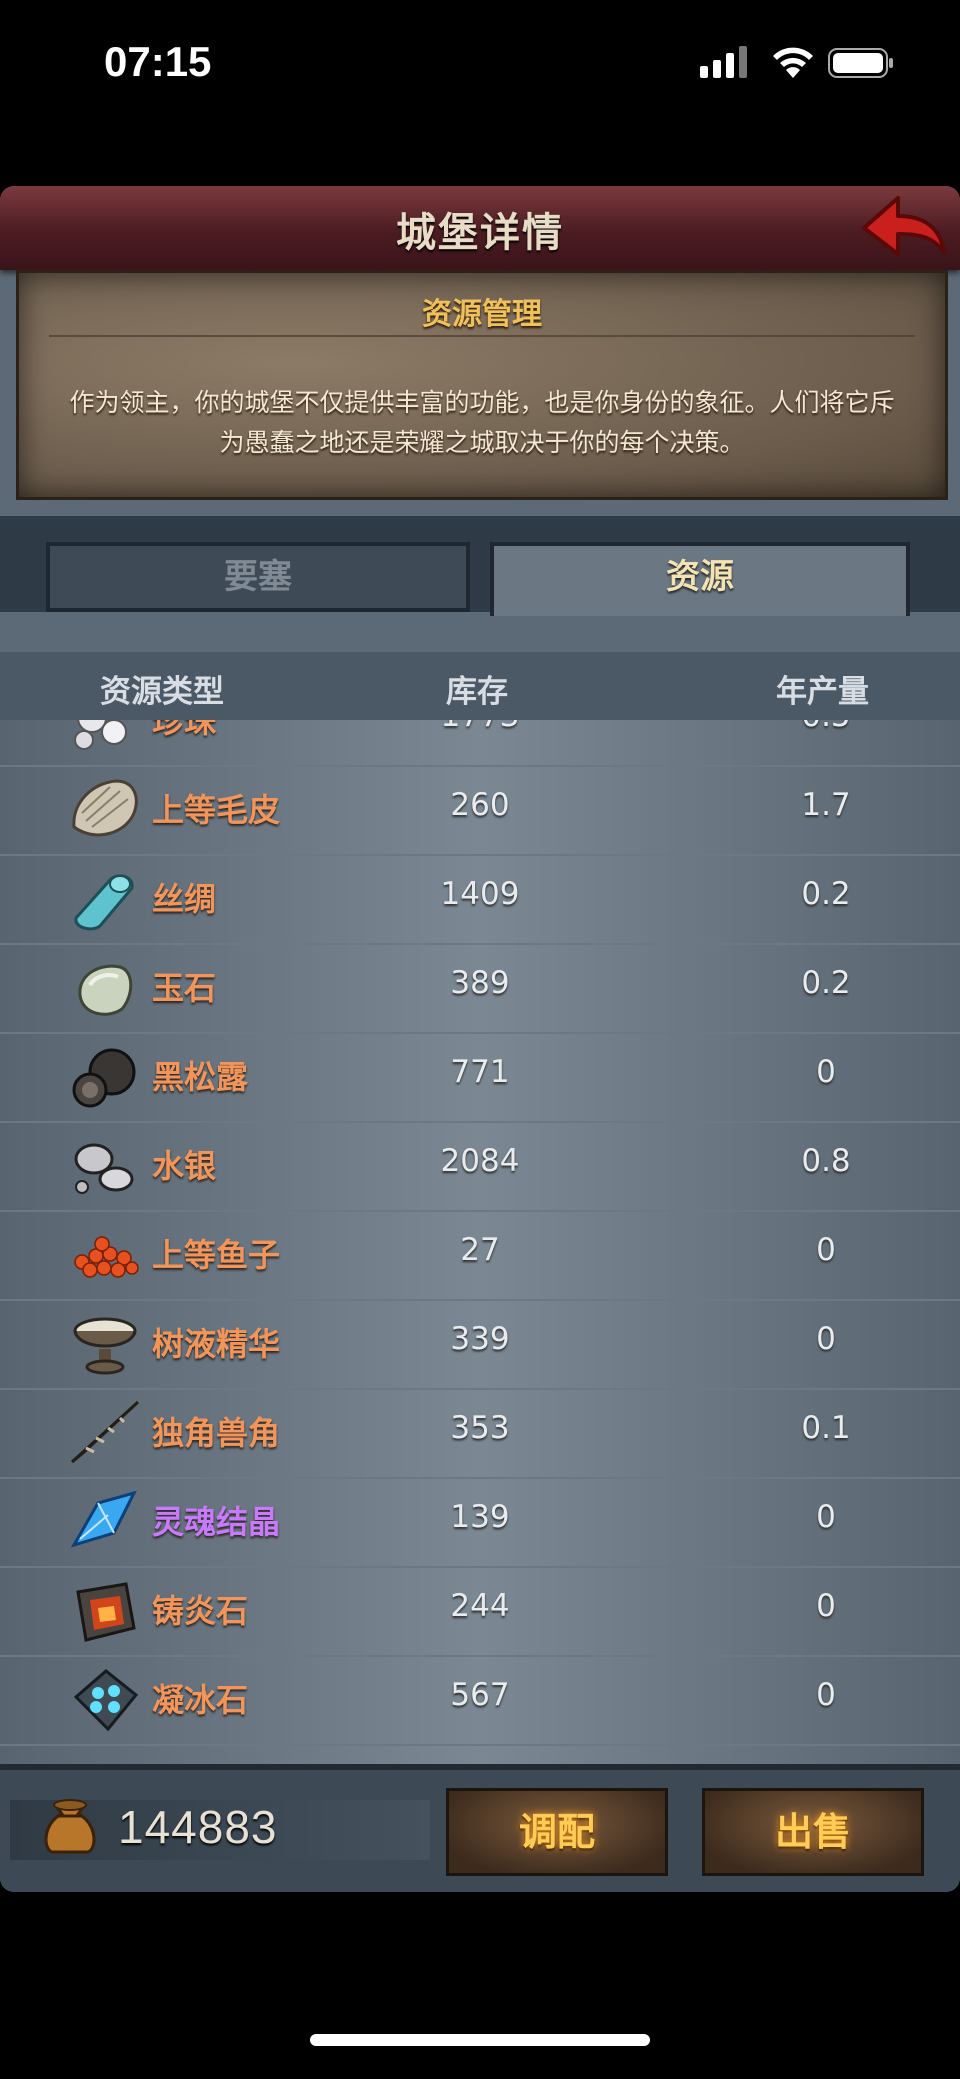 Image resolution: width=960 pixels, height=2079 pixels. What do you see at coordinates (480, 1428) in the screenshot?
I see `resource-stock: 353` at bounding box center [480, 1428].